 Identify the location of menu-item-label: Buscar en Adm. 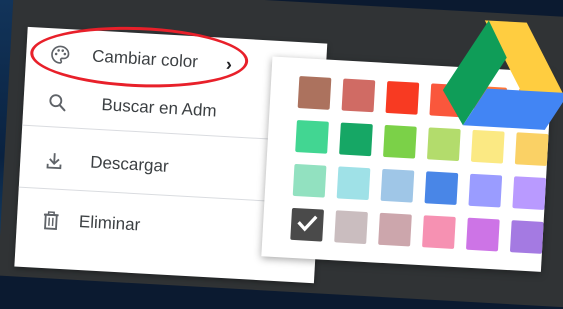
(159, 108).